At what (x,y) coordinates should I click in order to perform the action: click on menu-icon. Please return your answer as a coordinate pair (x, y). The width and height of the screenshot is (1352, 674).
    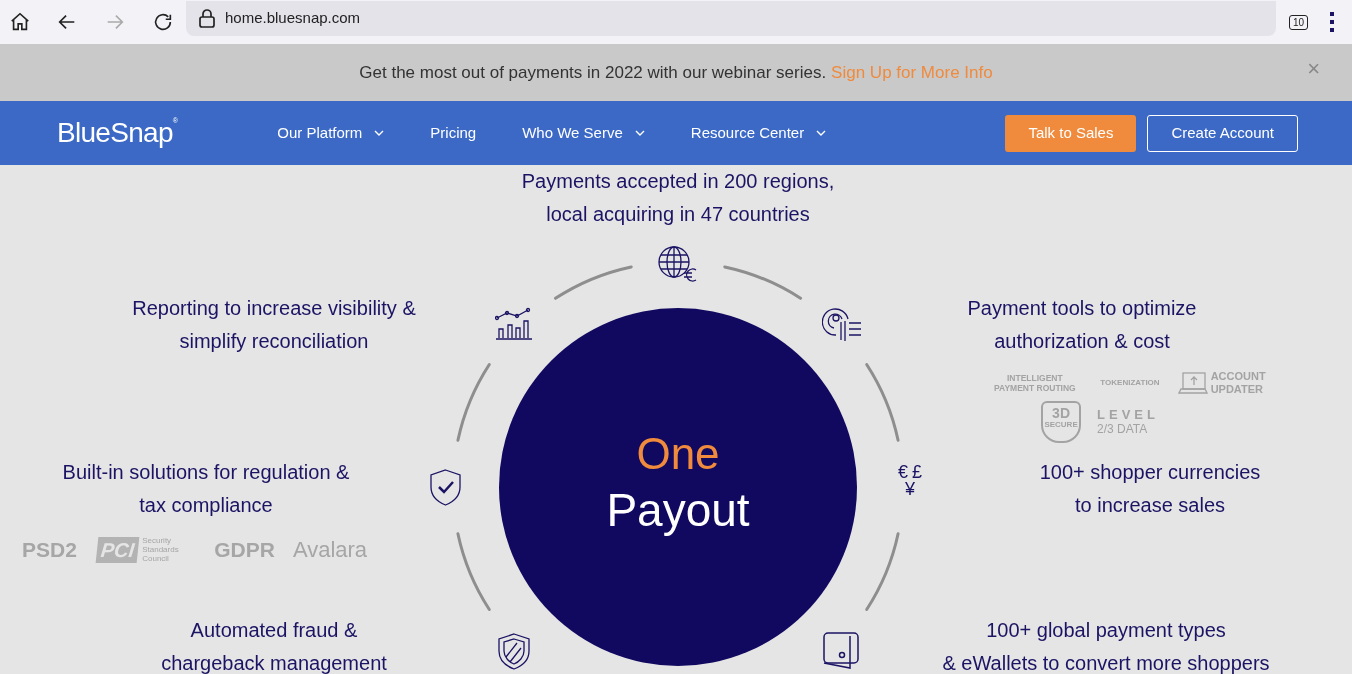
    Looking at the image, I should click on (1332, 22).